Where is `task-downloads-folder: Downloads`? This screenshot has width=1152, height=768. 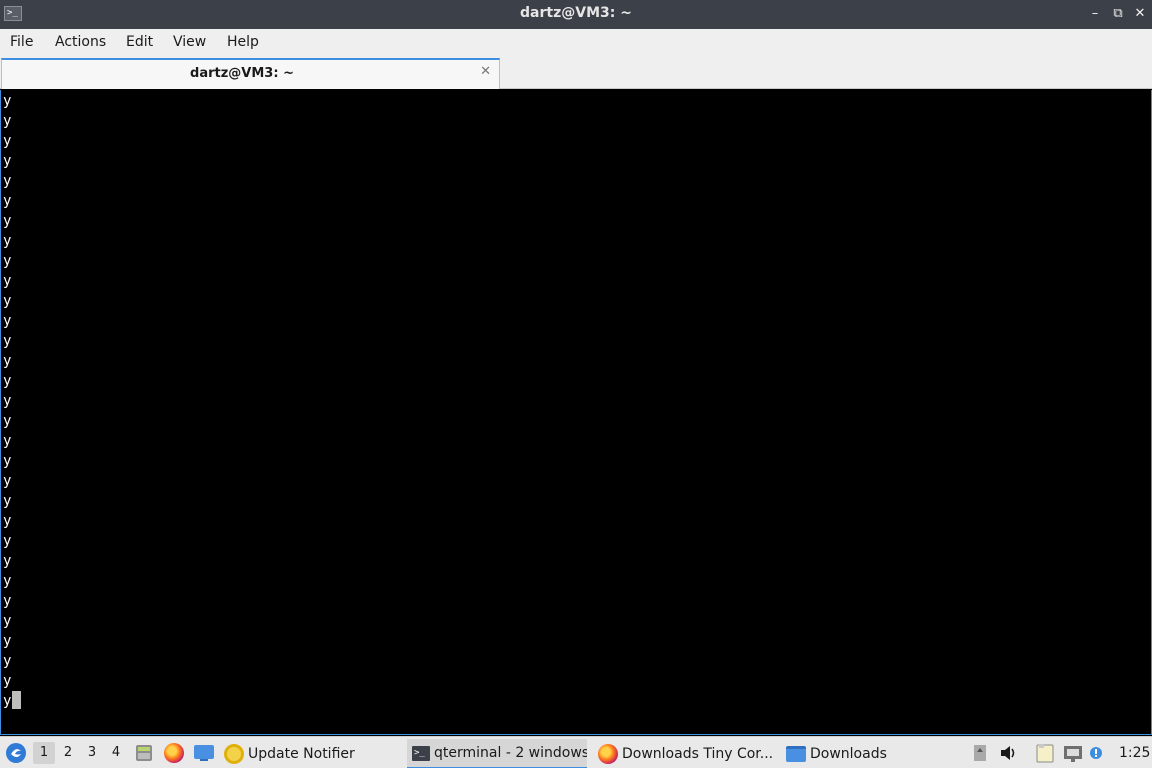
task-downloads-folder: Downloads is located at coordinates (876, 753).